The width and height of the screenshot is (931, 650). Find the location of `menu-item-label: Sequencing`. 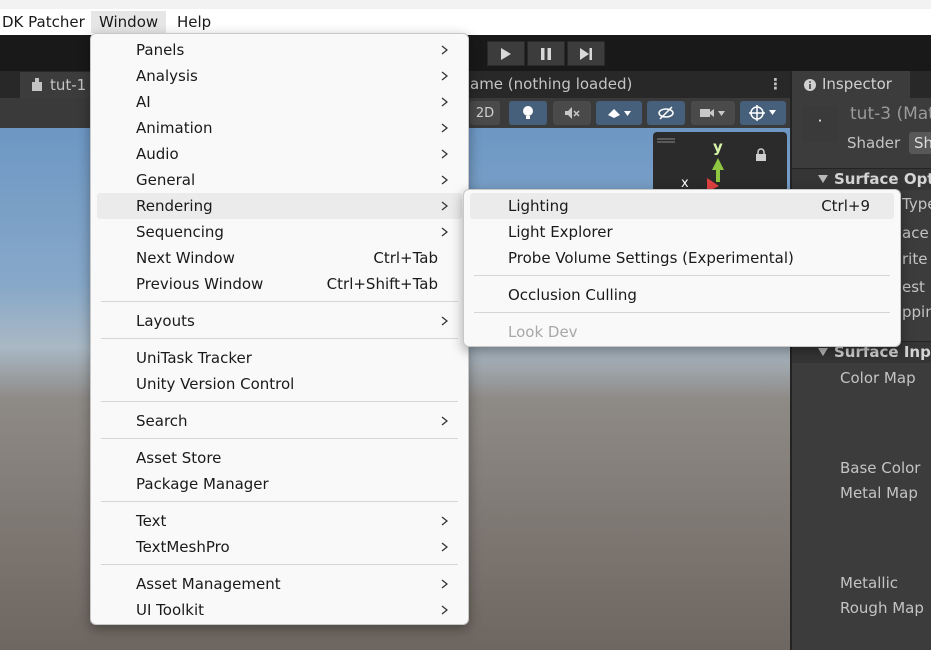

menu-item-label: Sequencing is located at coordinates (180, 232).